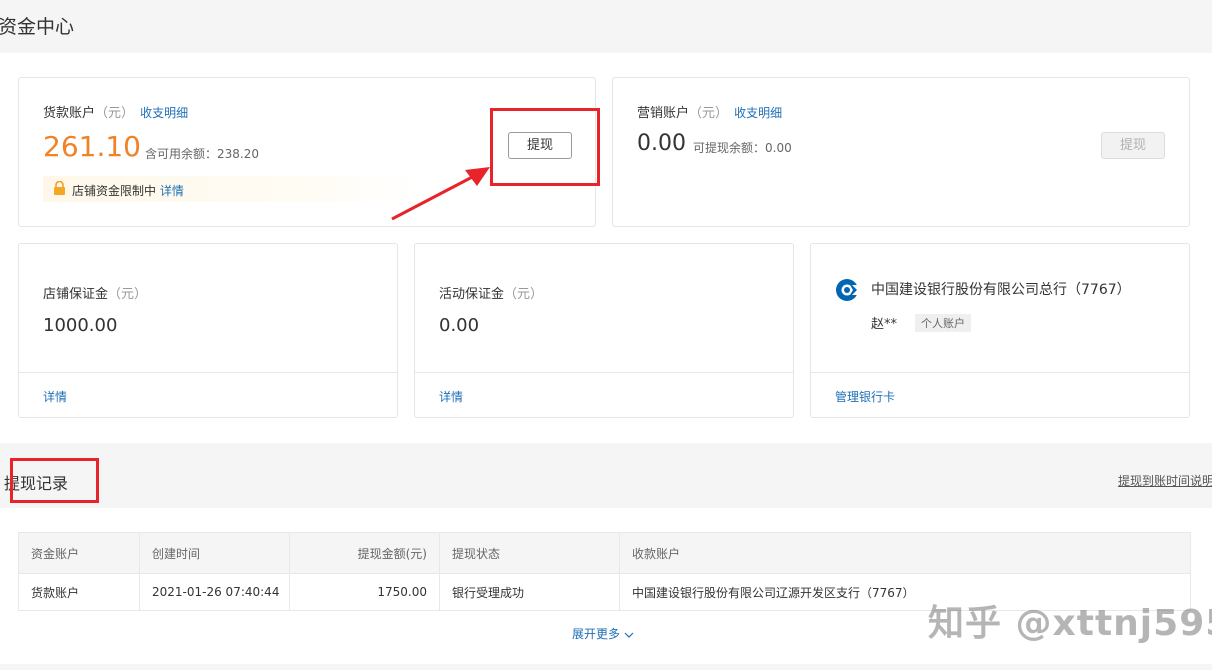  I want to click on table-header-row: 资金账户 创建时间 提现金额(元) 提现状态 收款账户, so click(604, 553).